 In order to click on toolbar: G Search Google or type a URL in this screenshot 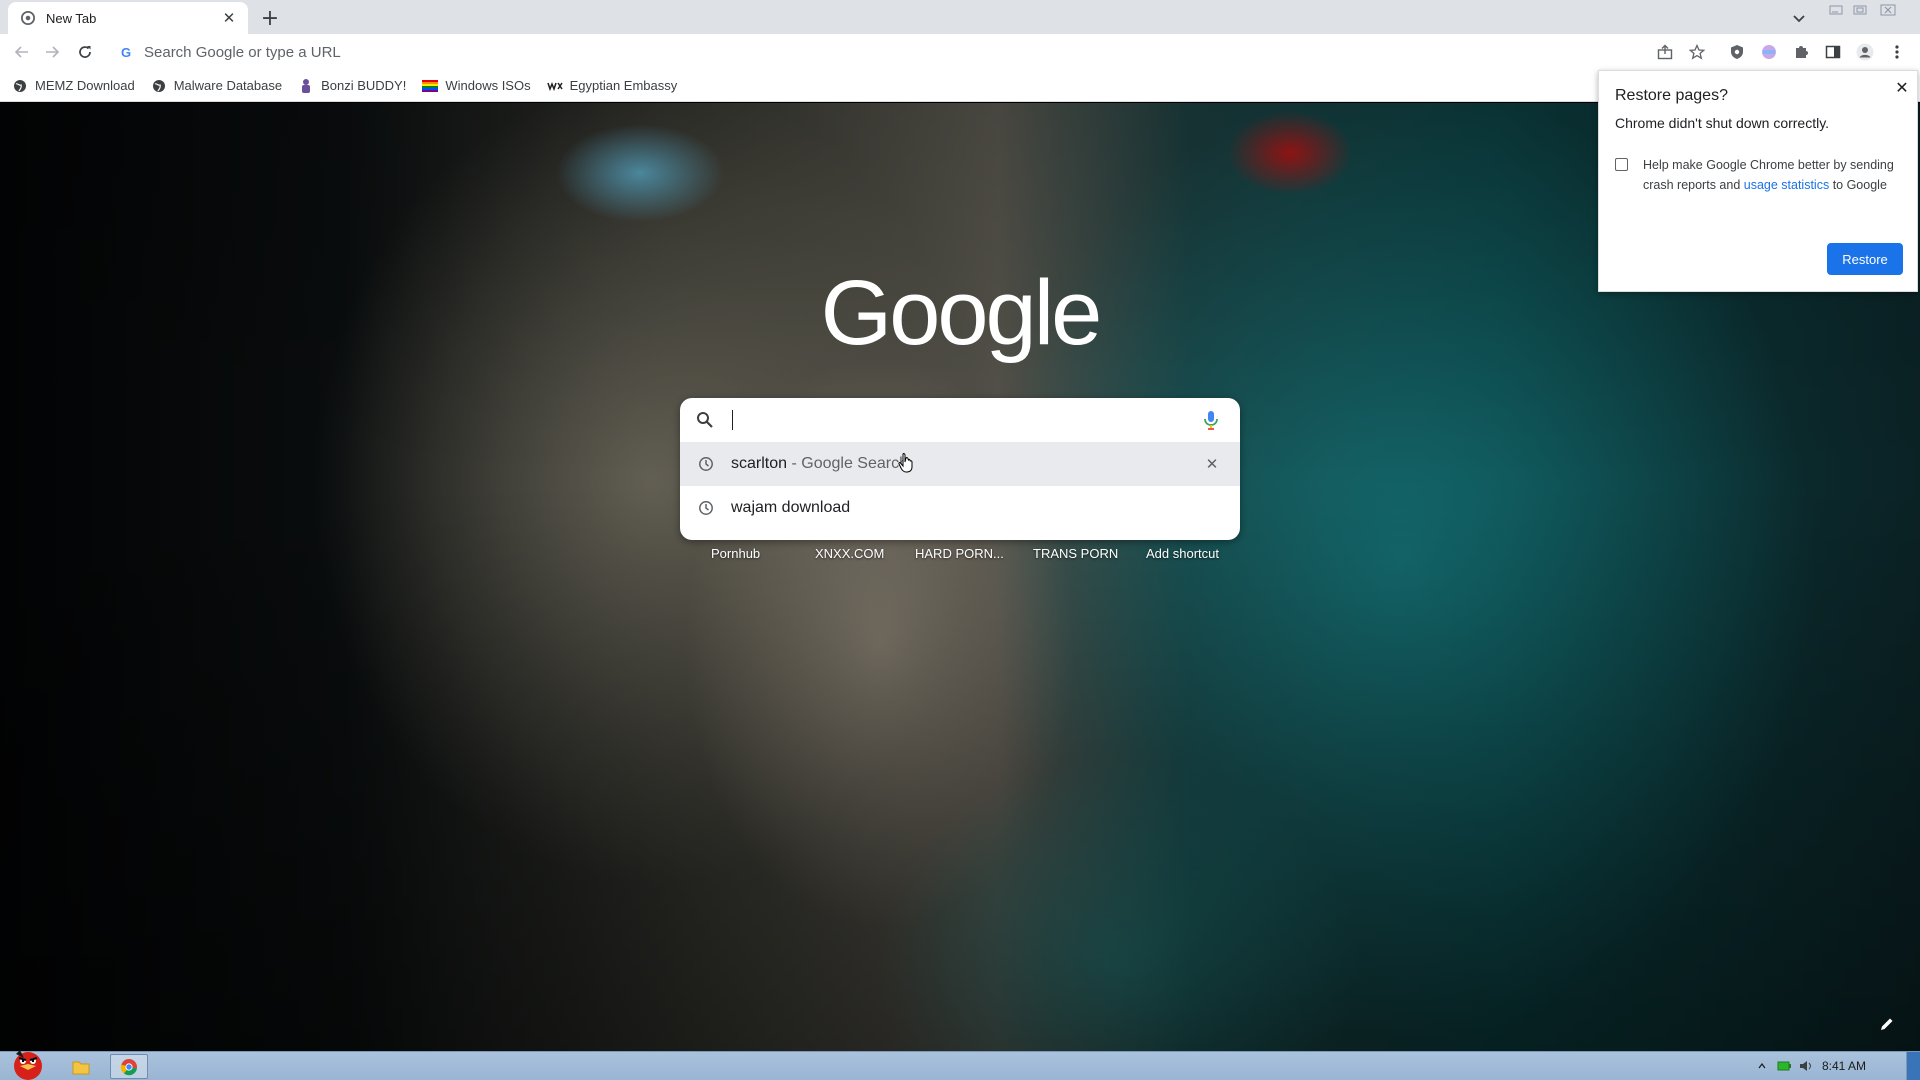, I will do `click(960, 52)`.